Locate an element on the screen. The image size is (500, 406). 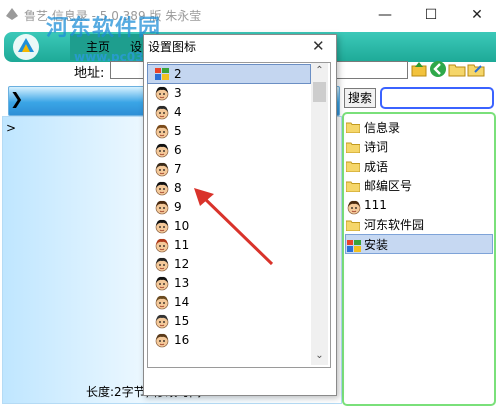
expand-arrow-icon: > is located at coordinates (11, 128).